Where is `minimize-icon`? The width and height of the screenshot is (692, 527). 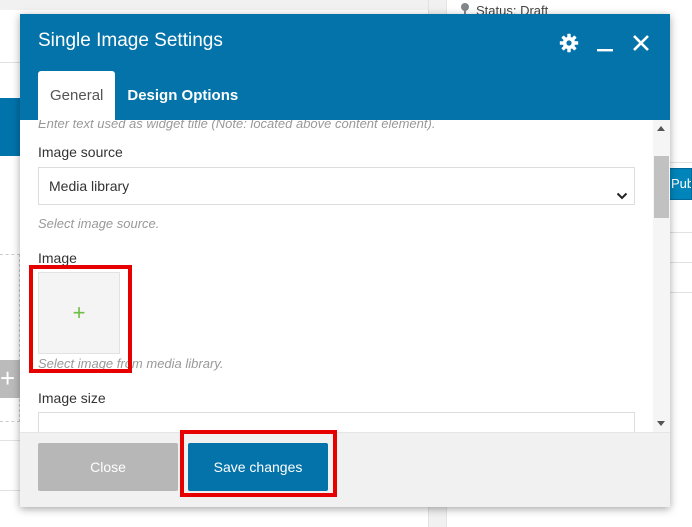 minimize-icon is located at coordinates (605, 43).